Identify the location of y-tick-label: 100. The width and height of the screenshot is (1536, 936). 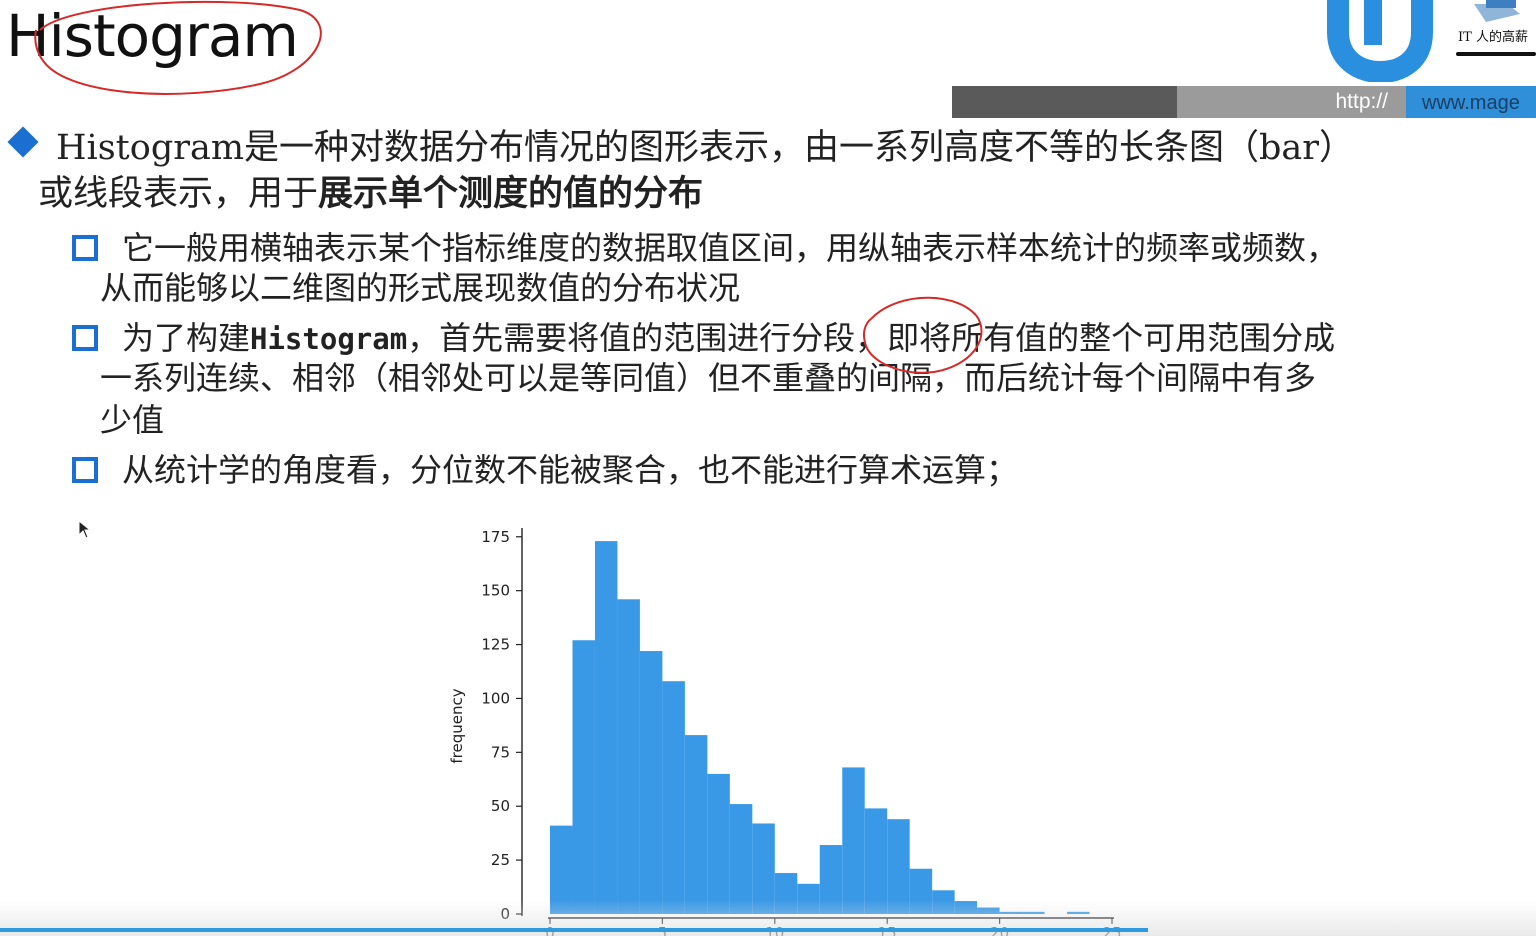
(495, 698).